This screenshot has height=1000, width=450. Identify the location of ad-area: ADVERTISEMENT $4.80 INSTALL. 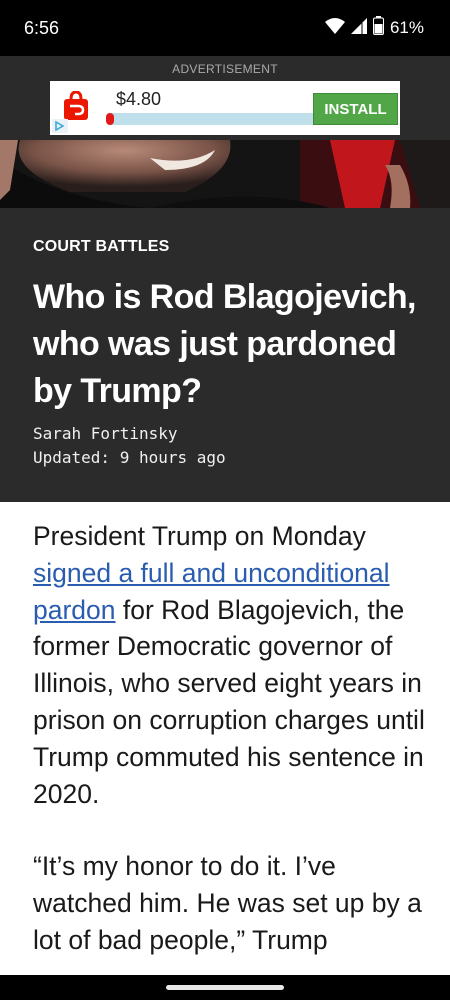
(225, 98).